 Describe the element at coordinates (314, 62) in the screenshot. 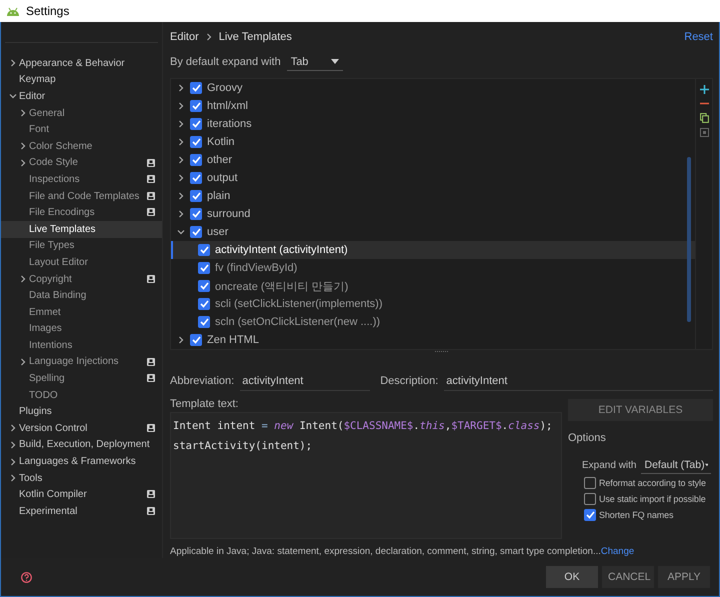

I see `expand-dropdown: Tab` at that location.